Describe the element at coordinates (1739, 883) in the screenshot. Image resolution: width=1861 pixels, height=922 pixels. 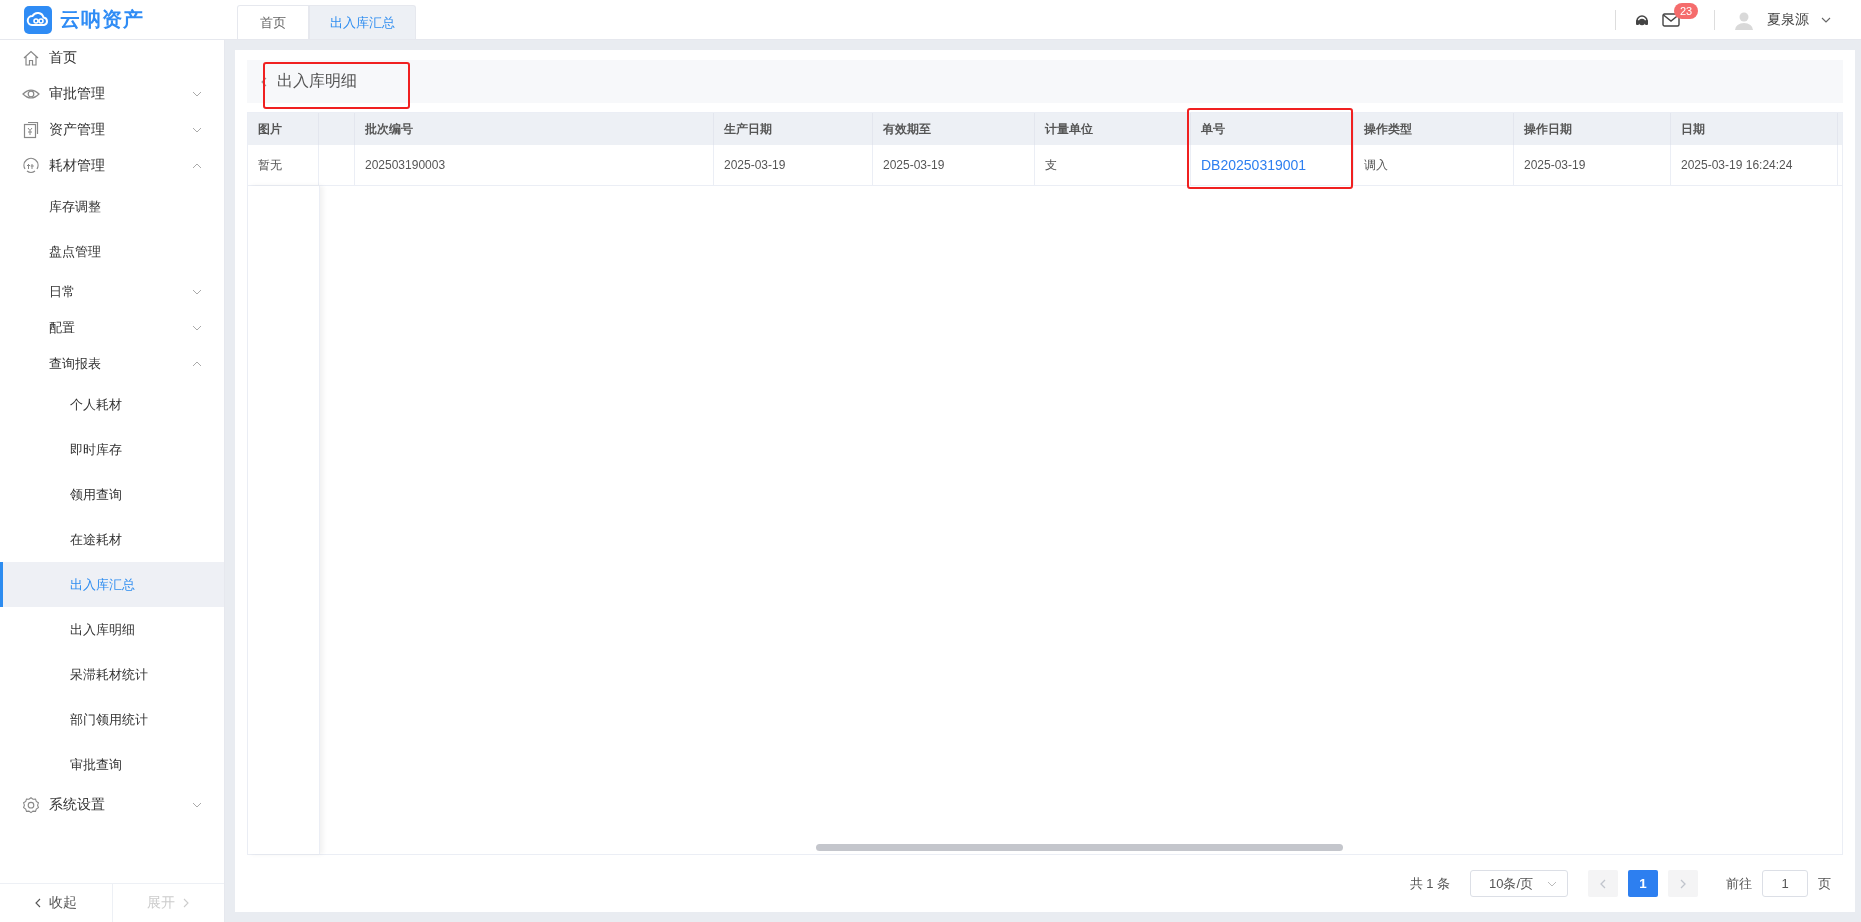
I see `goto-label: 前往` at that location.